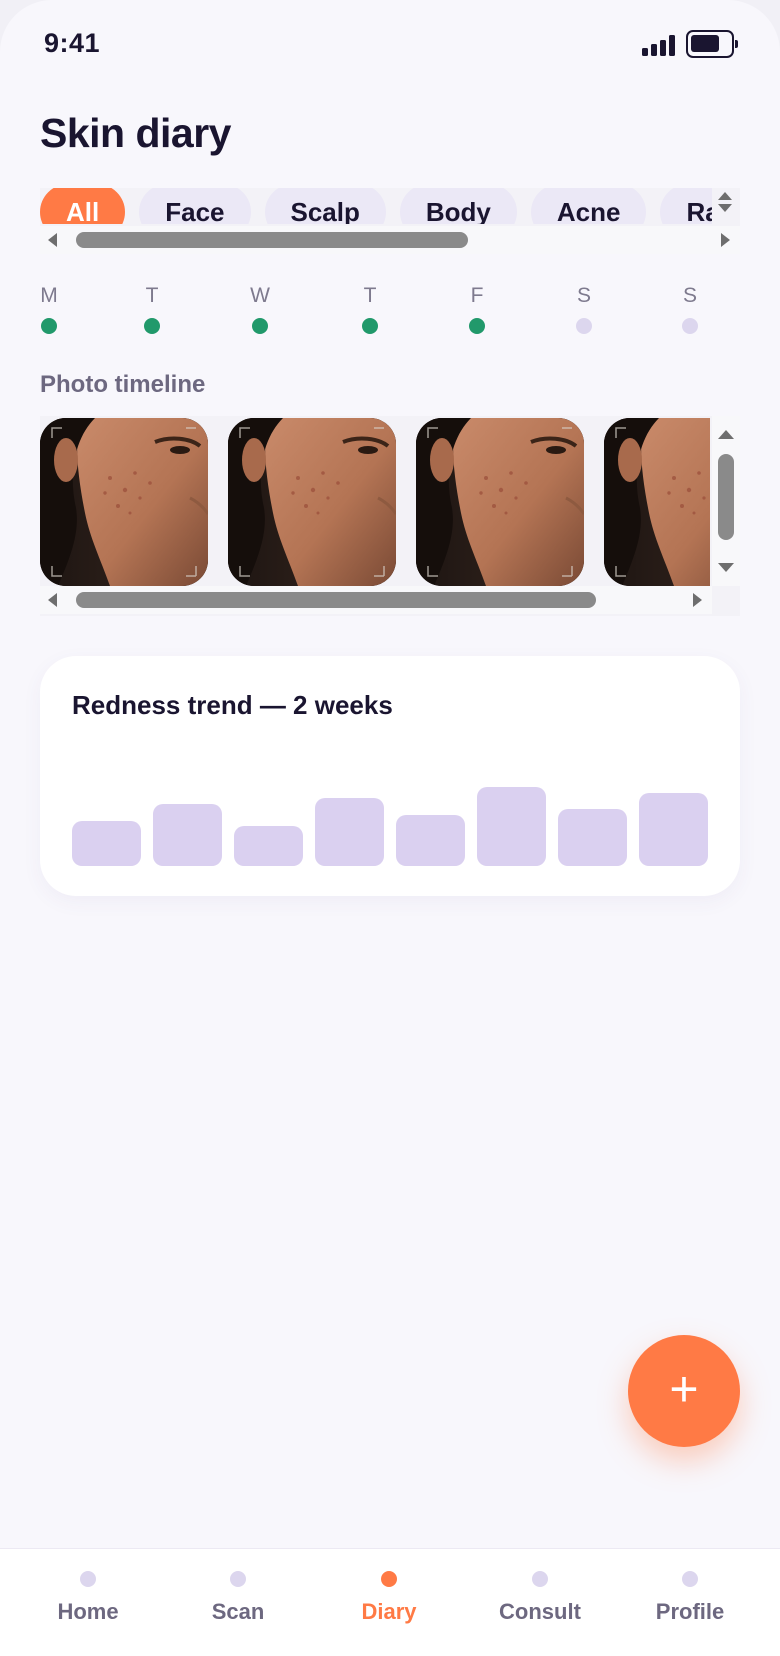  What do you see at coordinates (88, 1598) in the screenshot?
I see `tab-home: Home` at bounding box center [88, 1598].